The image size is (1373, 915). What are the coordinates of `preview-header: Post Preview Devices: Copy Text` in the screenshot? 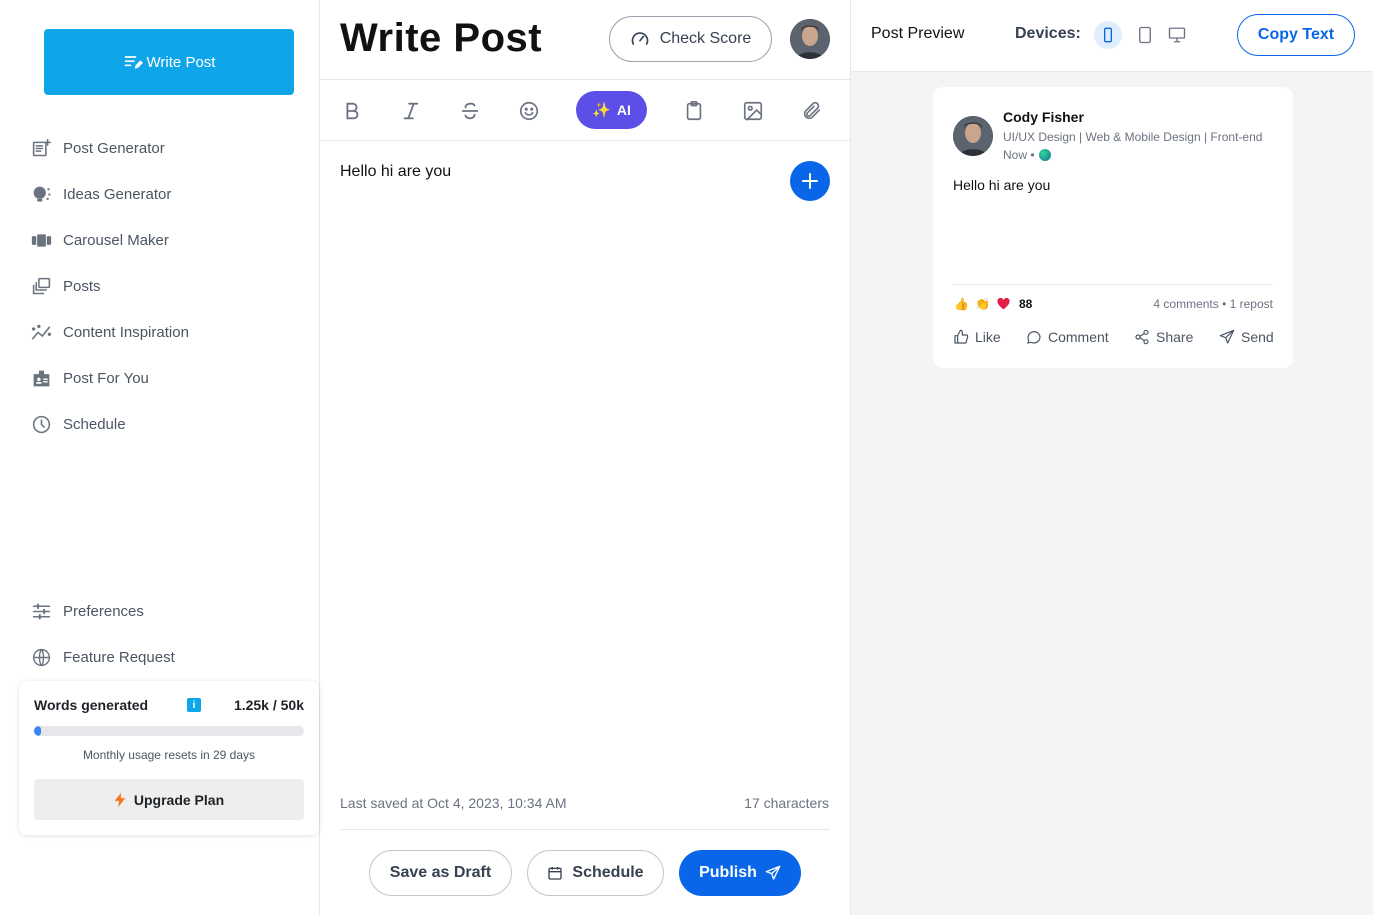 It's located at (1112, 36).